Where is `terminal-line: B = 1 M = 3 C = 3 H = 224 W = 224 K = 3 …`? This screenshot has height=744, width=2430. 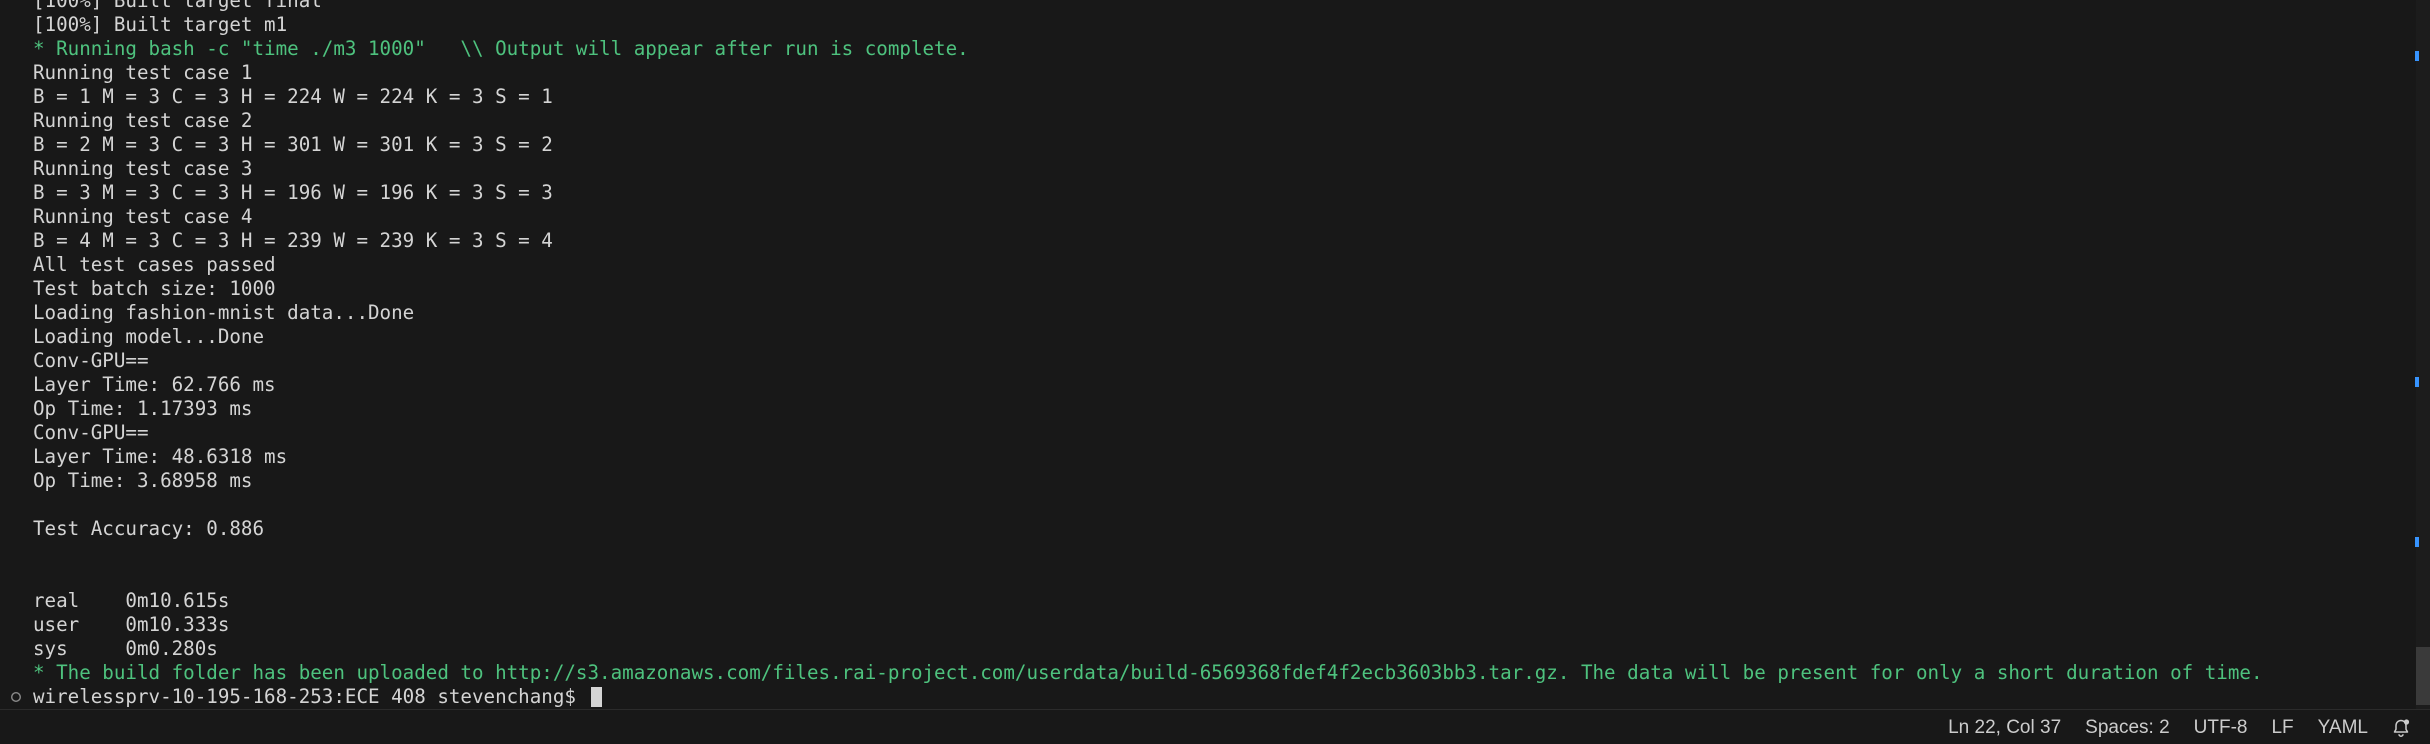
terminal-line: B = 1 M = 3 C = 3 H = 224 W = 224 K = 3 … is located at coordinates (293, 96).